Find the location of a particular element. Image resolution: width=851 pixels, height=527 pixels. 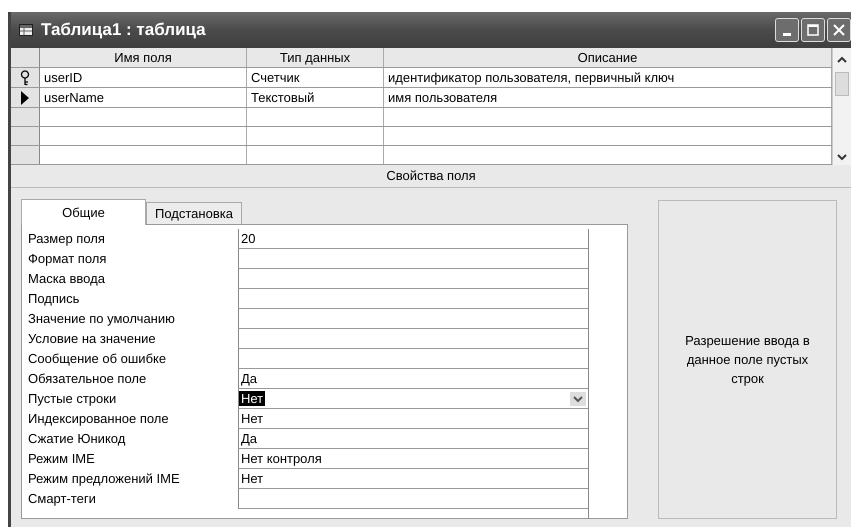

property-label: Режим предложений IME is located at coordinates (104, 479).